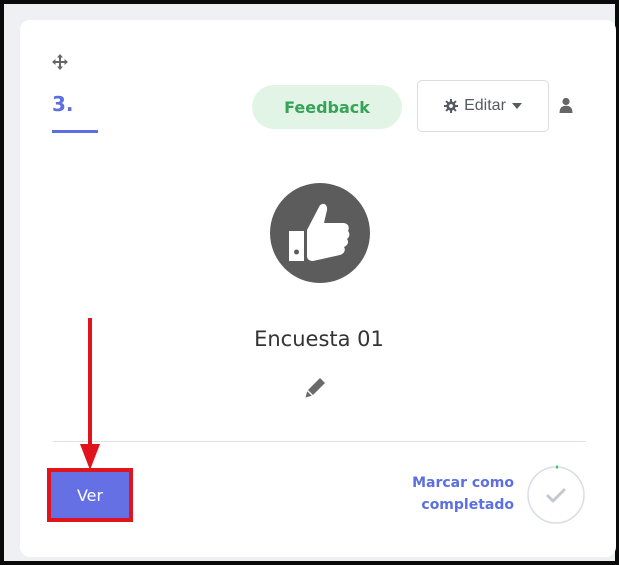 The width and height of the screenshot is (619, 565). What do you see at coordinates (516, 106) in the screenshot?
I see `caret-down-icon` at bounding box center [516, 106].